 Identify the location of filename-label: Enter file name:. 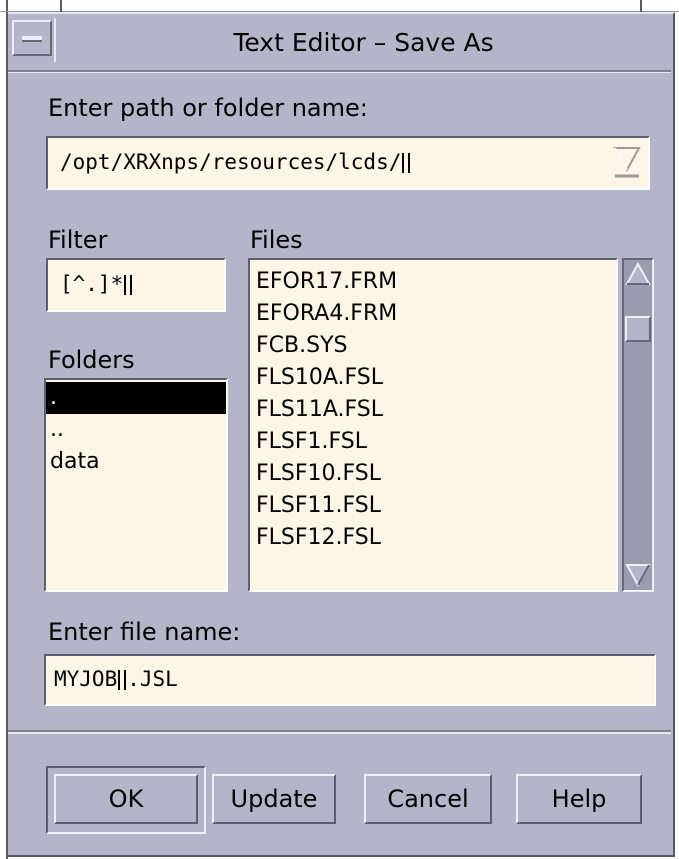
(144, 632).